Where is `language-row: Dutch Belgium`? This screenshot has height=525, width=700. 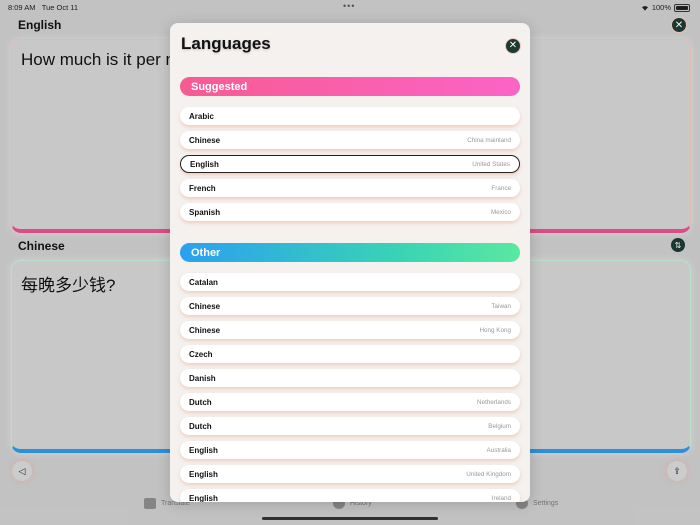
language-row: Dutch Belgium is located at coordinates (350, 426).